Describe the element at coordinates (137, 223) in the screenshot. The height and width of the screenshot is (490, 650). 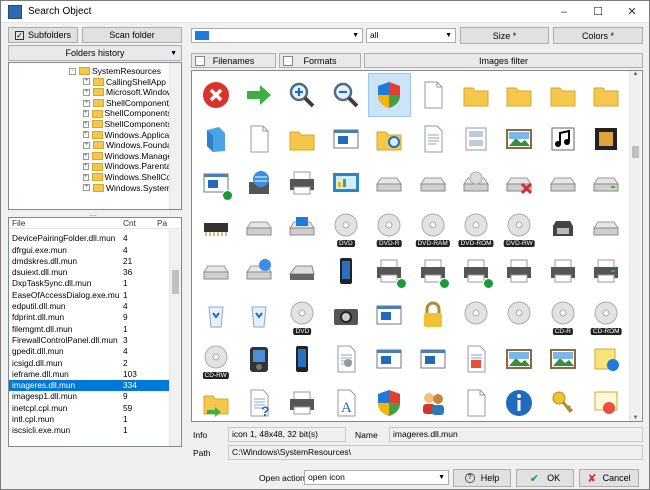
I see `col-cnt: Cnt` at that location.